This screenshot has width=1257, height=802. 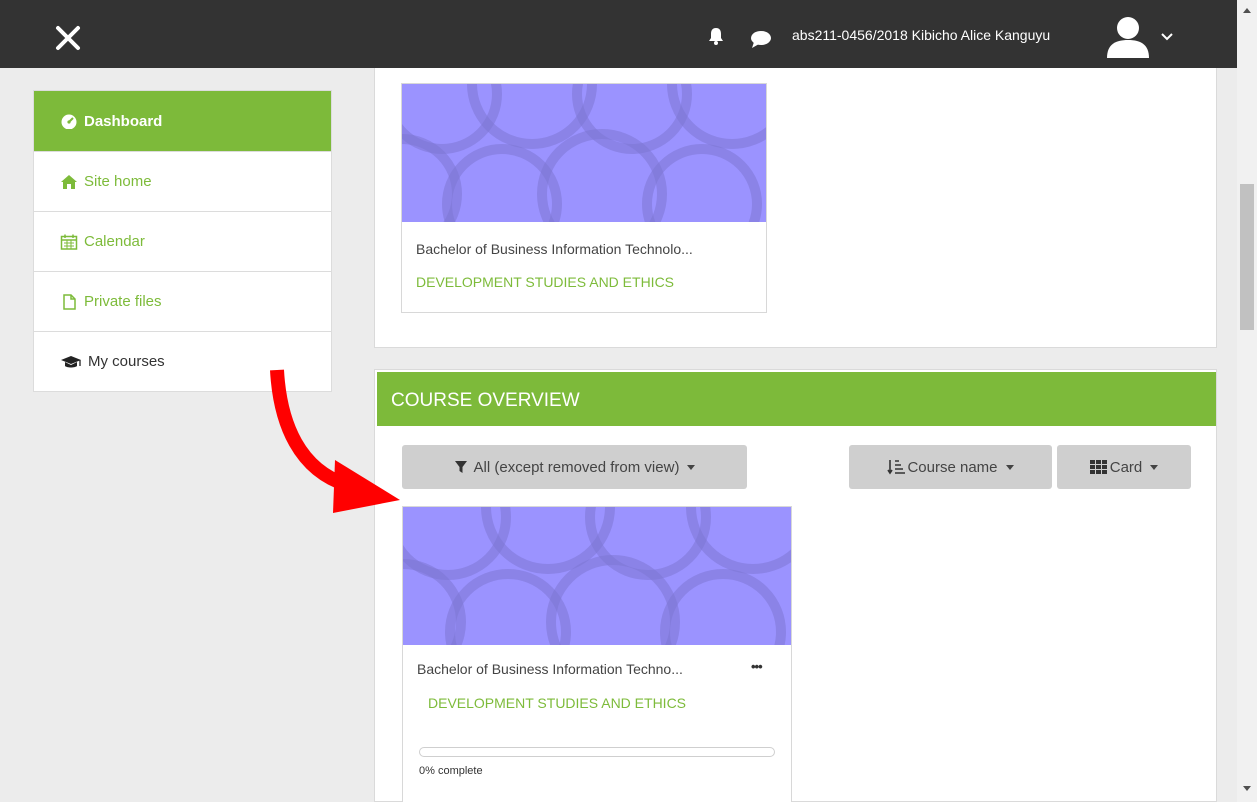 What do you see at coordinates (118, 181) in the screenshot?
I see `sidebar-item-label: Site home` at bounding box center [118, 181].